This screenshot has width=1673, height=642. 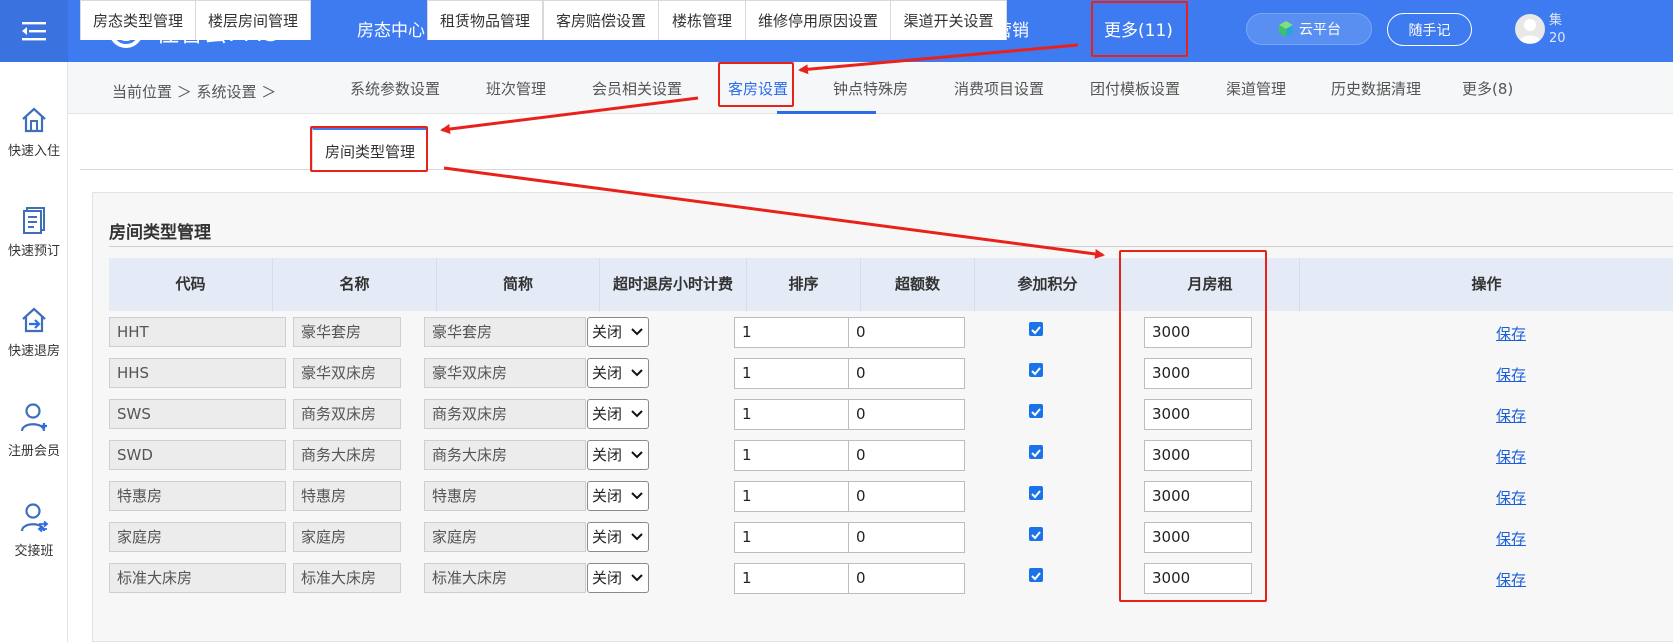 I want to click on avatar, so click(x=1530, y=29).